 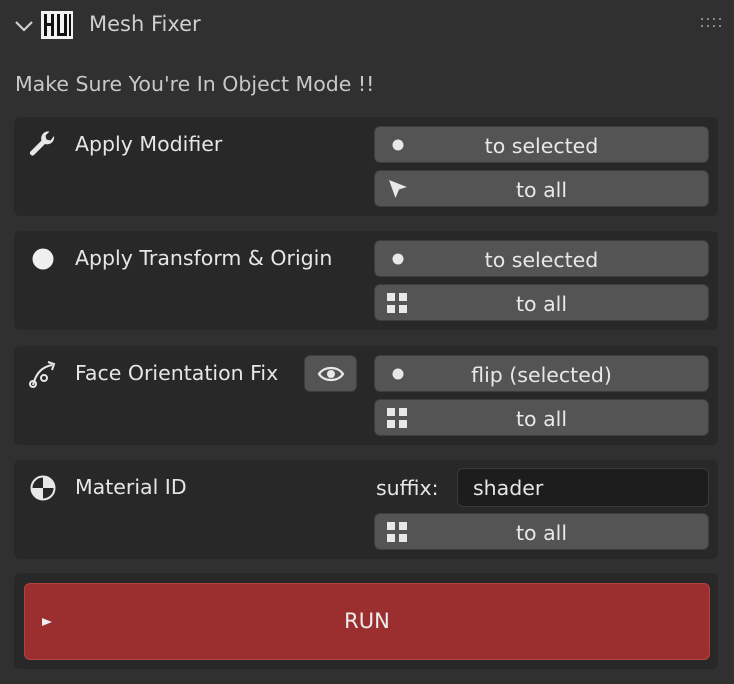 I want to click on circle-icon, so click(x=43, y=259).